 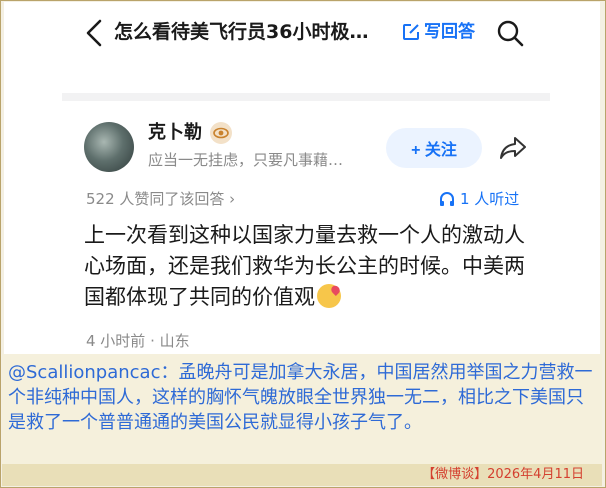 I want to click on source-date: 【微博谈】2026年4月11日, so click(x=503, y=474).